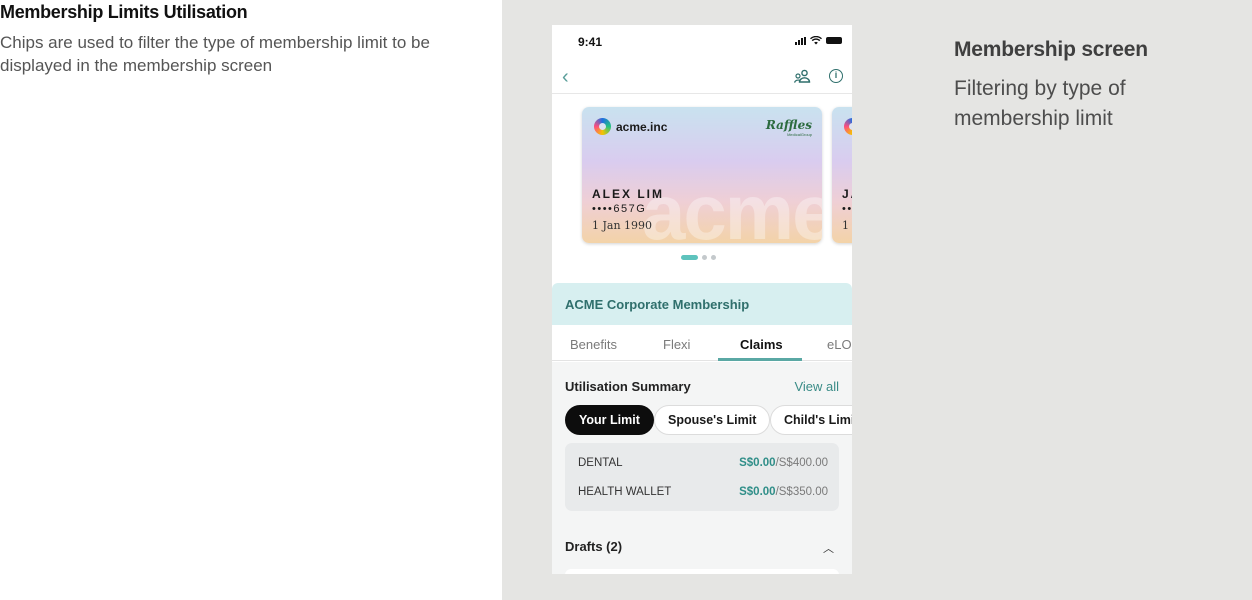 Image resolution: width=1252 pixels, height=600 pixels. What do you see at coordinates (657, 304) in the screenshot?
I see `membership-name: ACME Corporate Membership` at bounding box center [657, 304].